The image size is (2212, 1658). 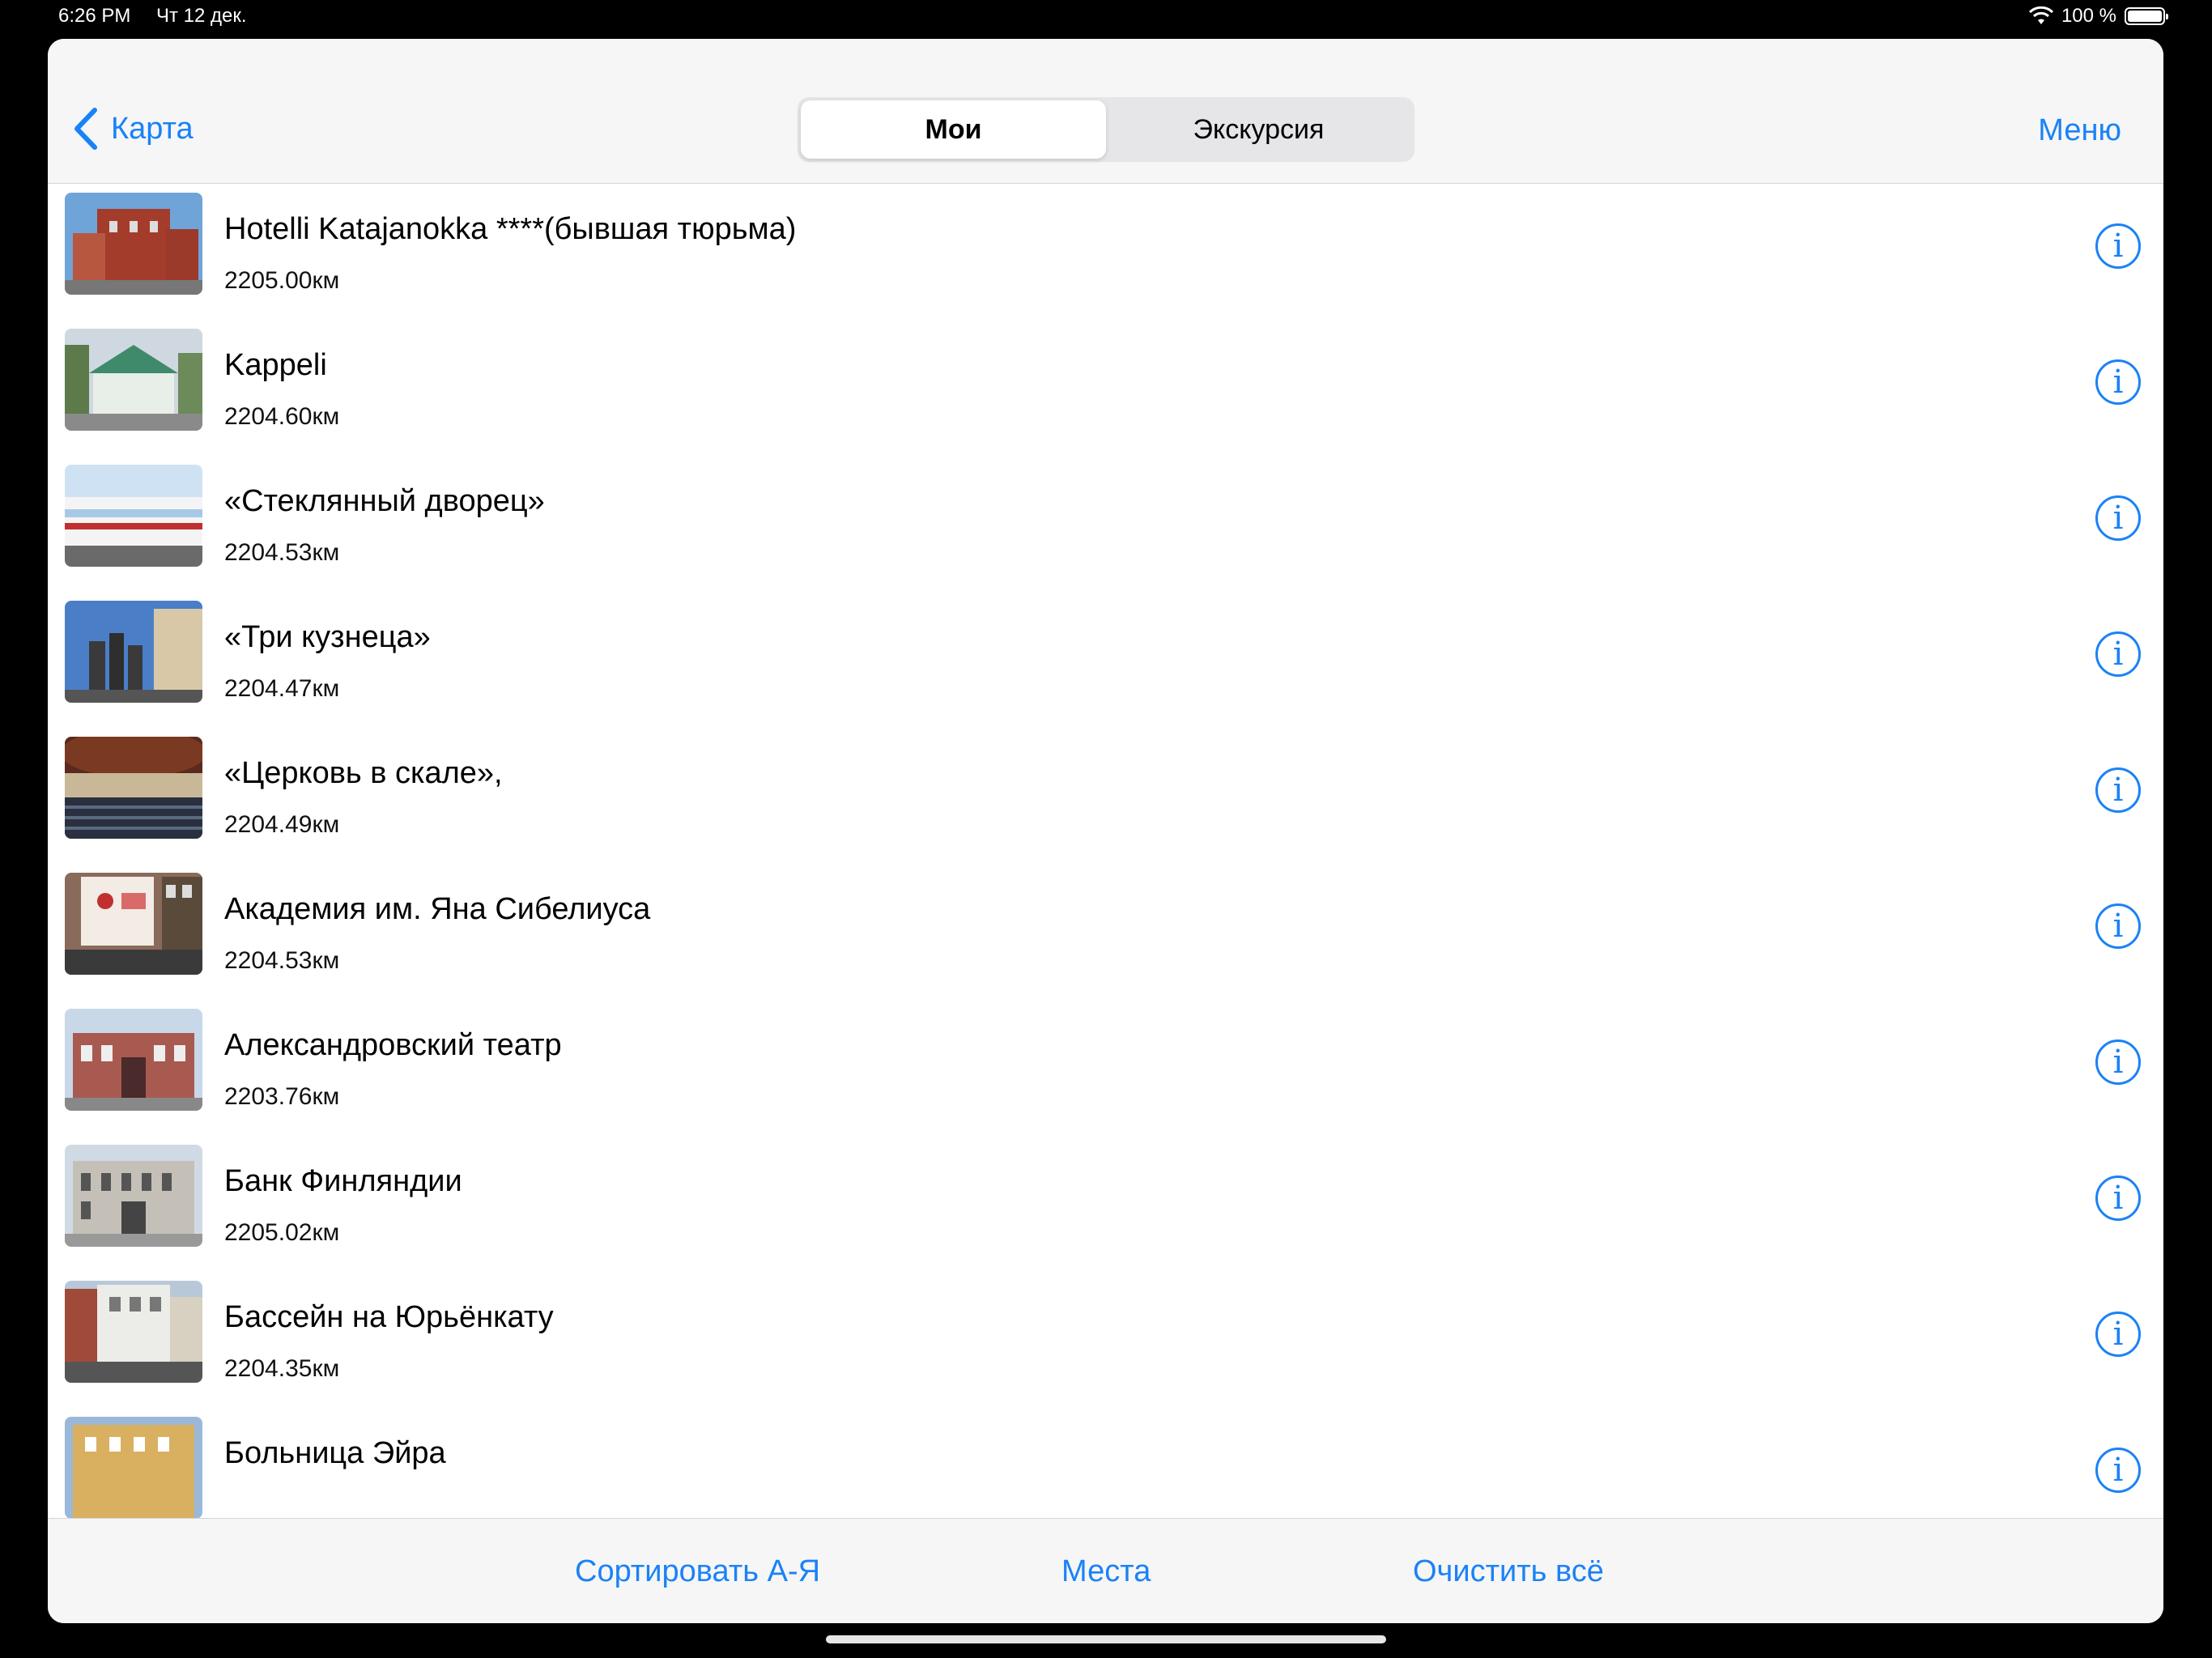 I want to click on segment-mine: Мои, so click(x=953, y=129).